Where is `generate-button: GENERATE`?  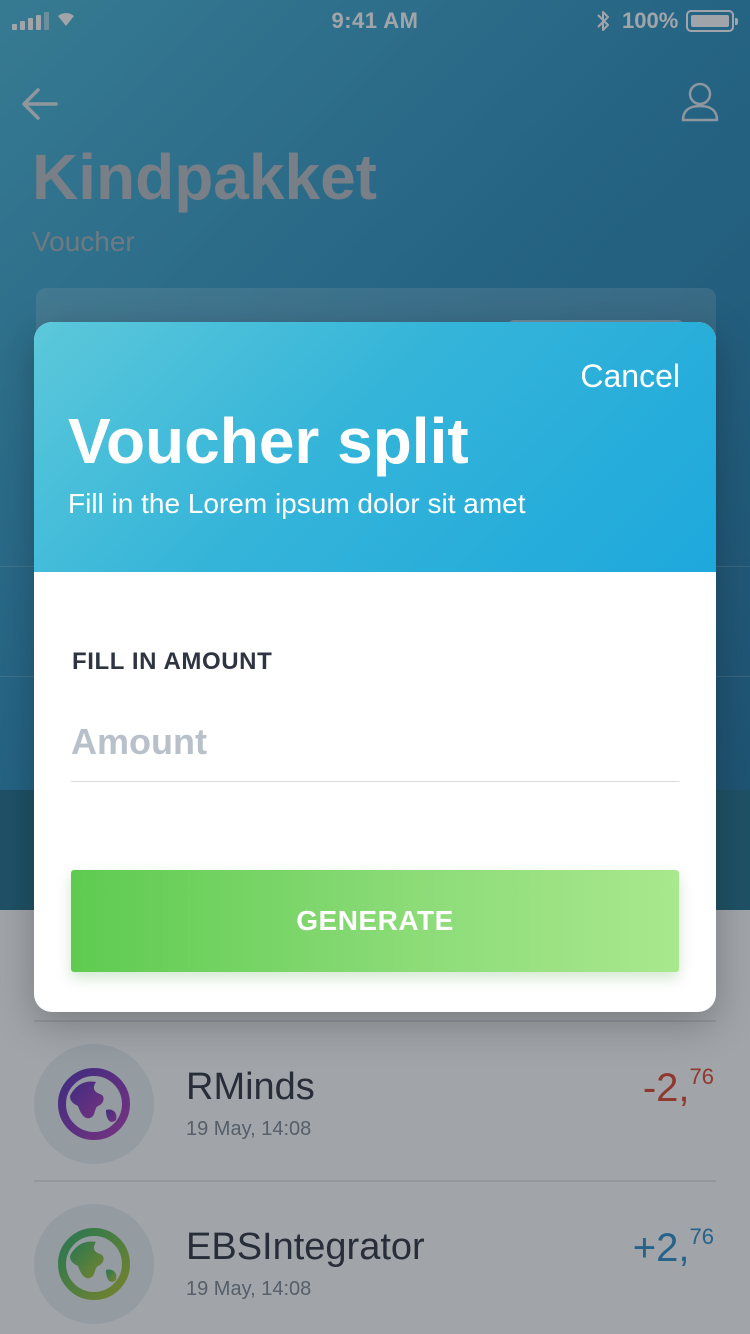 generate-button: GENERATE is located at coordinates (375, 921).